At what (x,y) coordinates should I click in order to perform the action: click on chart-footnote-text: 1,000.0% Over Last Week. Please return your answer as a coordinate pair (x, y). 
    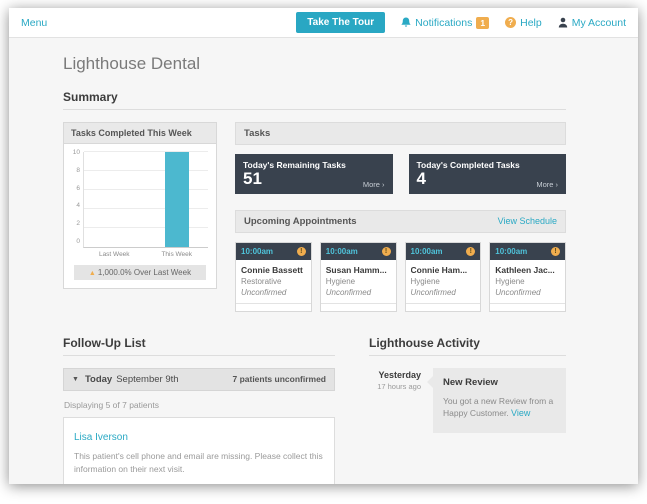
    Looking at the image, I should click on (144, 272).